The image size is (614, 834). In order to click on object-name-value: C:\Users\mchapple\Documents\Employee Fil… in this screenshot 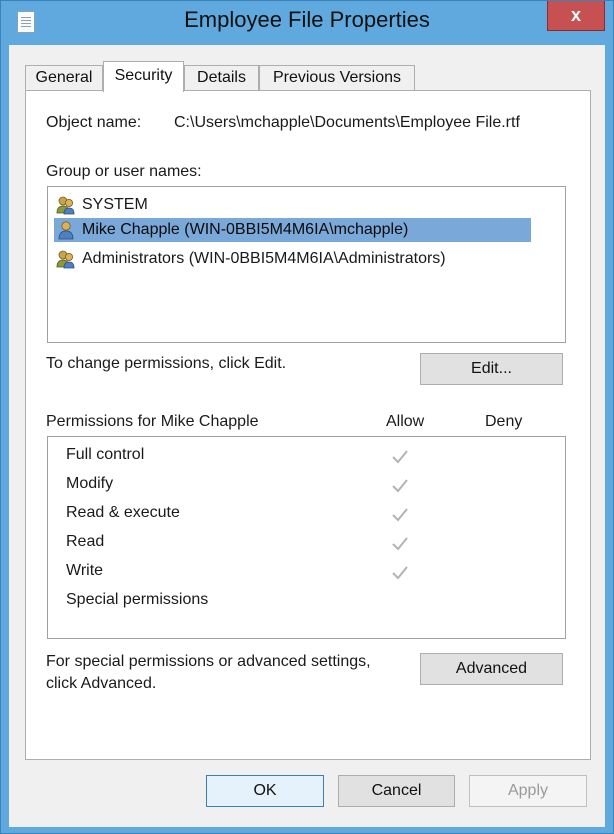, I will do `click(347, 122)`.